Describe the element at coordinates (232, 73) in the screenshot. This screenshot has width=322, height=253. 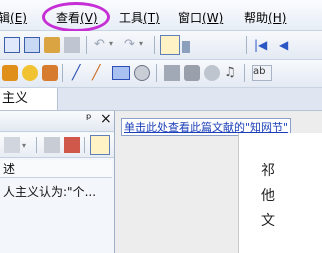
I see `music-note-icon: ♫` at that location.